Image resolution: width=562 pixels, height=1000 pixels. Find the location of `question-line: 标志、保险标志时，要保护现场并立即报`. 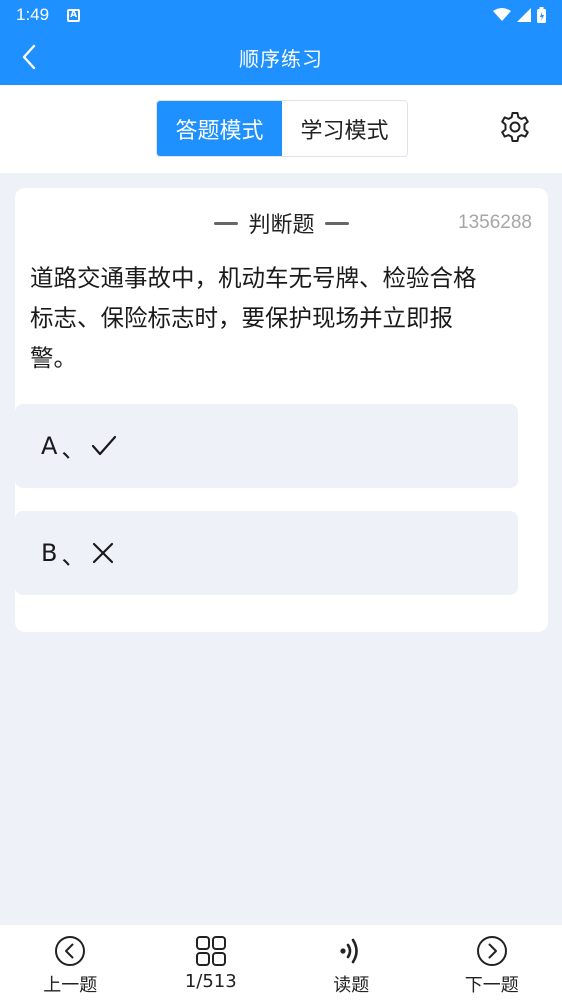

question-line: 标志、保险标志时，要保护现场并立即报 is located at coordinates (241, 318).